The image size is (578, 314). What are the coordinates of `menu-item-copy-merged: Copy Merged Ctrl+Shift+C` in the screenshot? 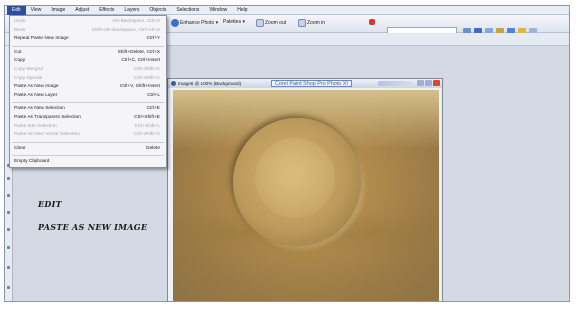 It's located at (88, 70).